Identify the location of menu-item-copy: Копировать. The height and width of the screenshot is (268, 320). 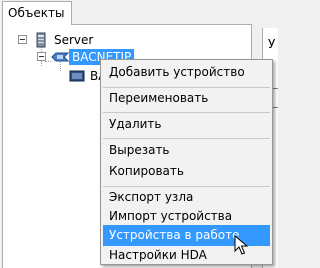
(186, 171).